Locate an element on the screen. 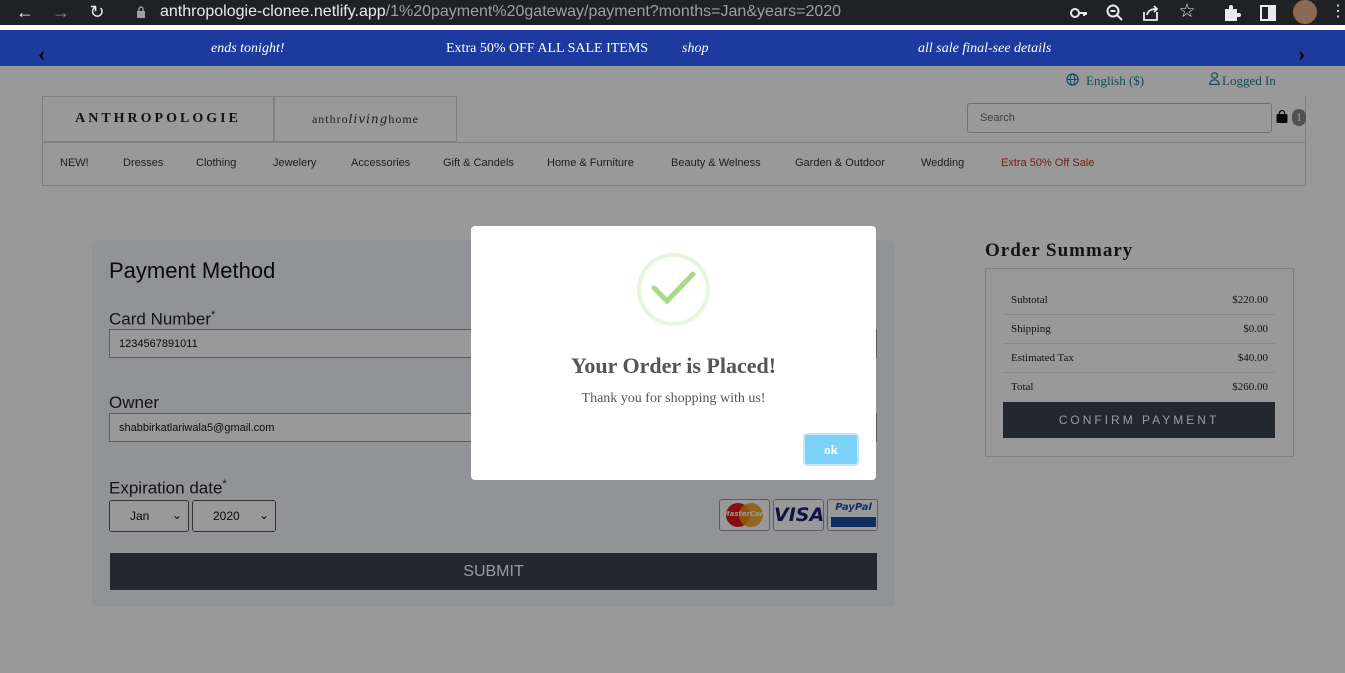 The height and width of the screenshot is (673, 1345). url-host: anthropologie-clonee.netlify.app is located at coordinates (273, 11).